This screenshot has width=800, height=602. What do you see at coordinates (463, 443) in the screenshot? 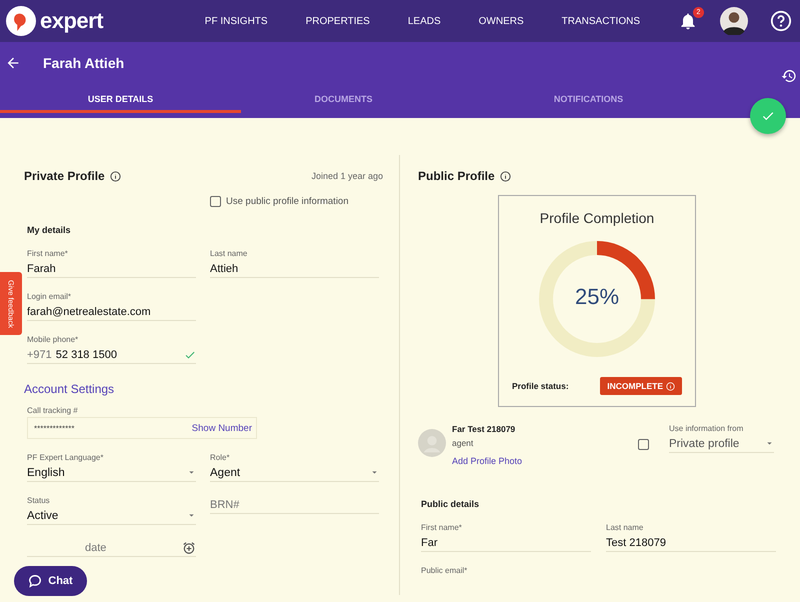
I see `agent-role: agent` at bounding box center [463, 443].